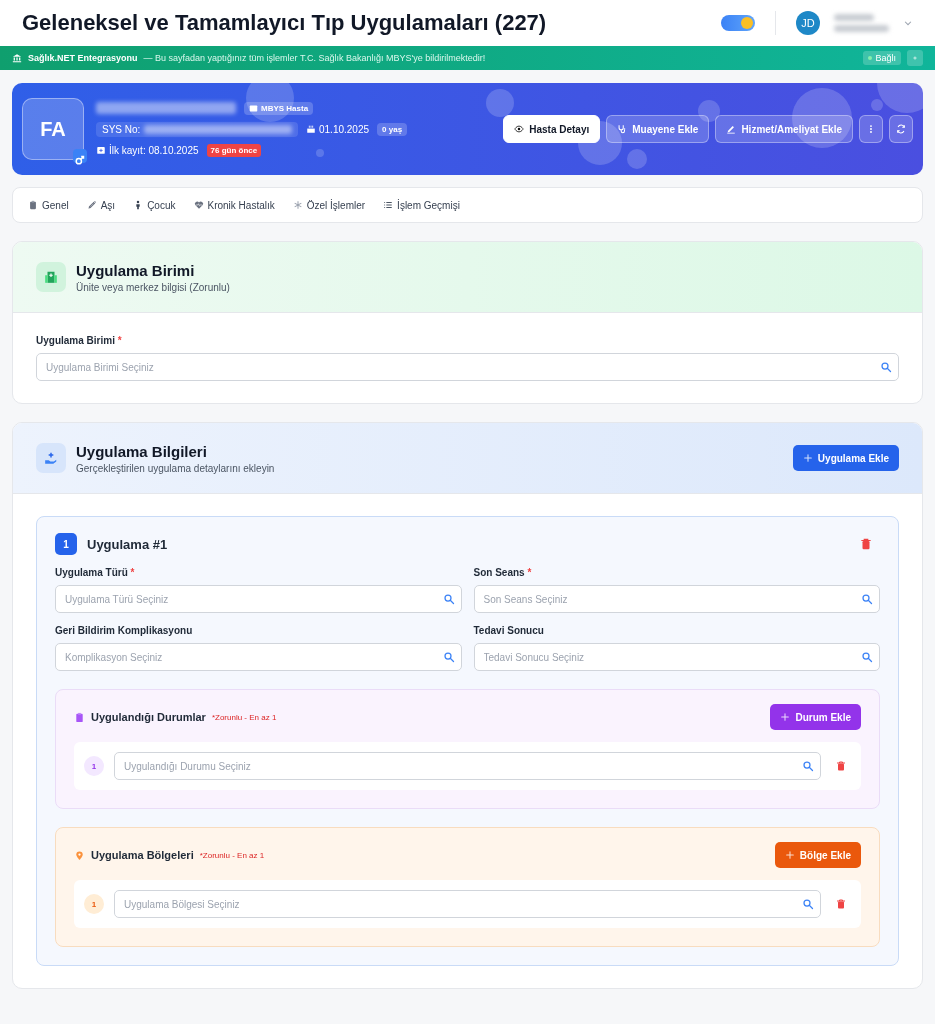  What do you see at coordinates (421, 205) in the screenshot?
I see `tab: İşlem Geçmişi` at bounding box center [421, 205].